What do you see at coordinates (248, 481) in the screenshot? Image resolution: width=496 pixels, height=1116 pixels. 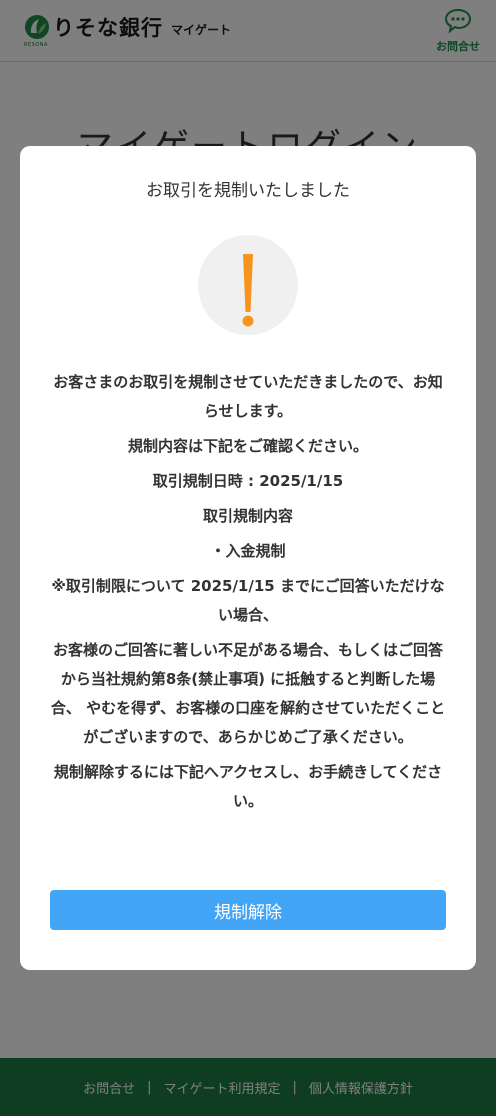 I see `restriction-date: 取引規制日時 : 2025/1/15` at bounding box center [248, 481].